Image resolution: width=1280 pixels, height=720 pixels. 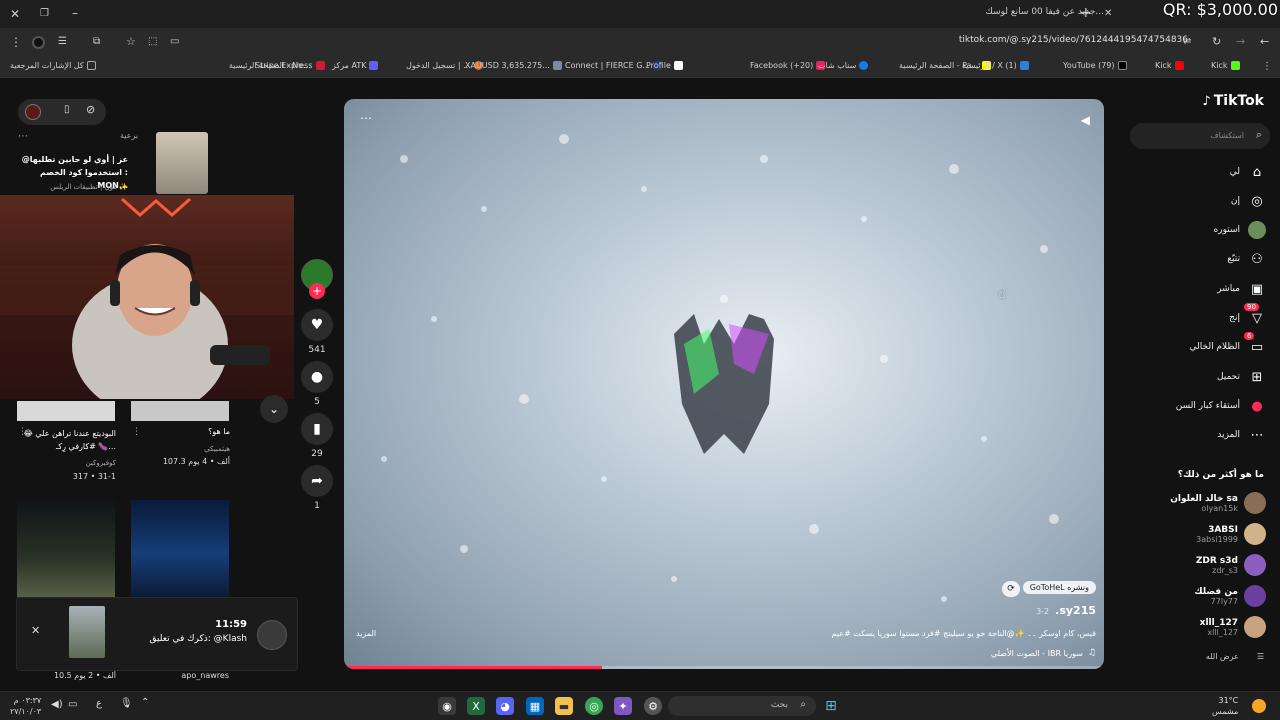 What do you see at coordinates (1218, 503) in the screenshot?
I see `suggested-account: خالد العلوان sa olyan15k` at bounding box center [1218, 503].